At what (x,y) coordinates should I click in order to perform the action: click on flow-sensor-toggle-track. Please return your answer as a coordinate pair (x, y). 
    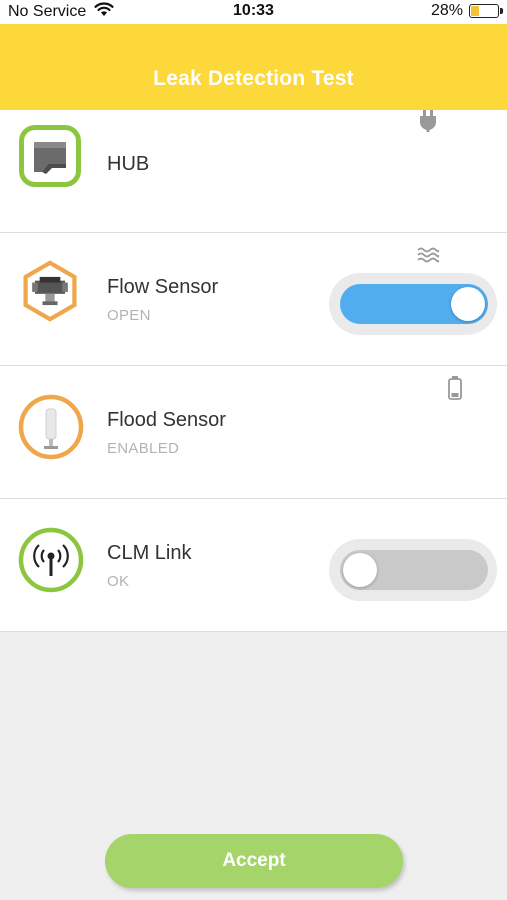
    Looking at the image, I should click on (413, 304).